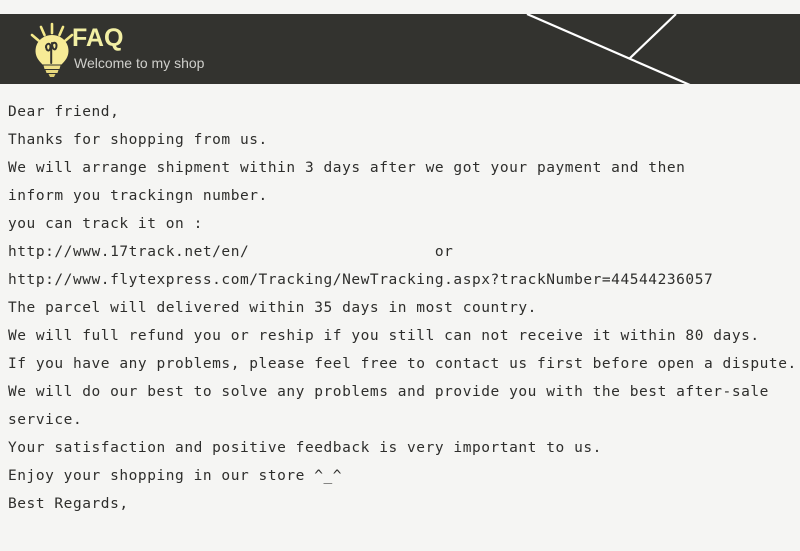 The height and width of the screenshot is (551, 800). I want to click on faq-header-banner: FAQ Welcome to my shop, so click(400, 49).